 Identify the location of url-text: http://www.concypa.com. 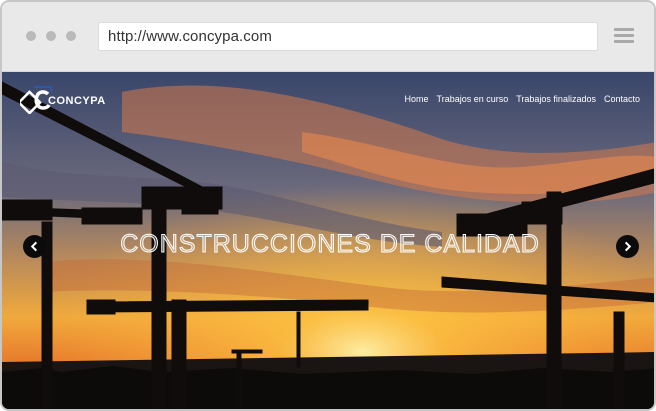
(190, 36).